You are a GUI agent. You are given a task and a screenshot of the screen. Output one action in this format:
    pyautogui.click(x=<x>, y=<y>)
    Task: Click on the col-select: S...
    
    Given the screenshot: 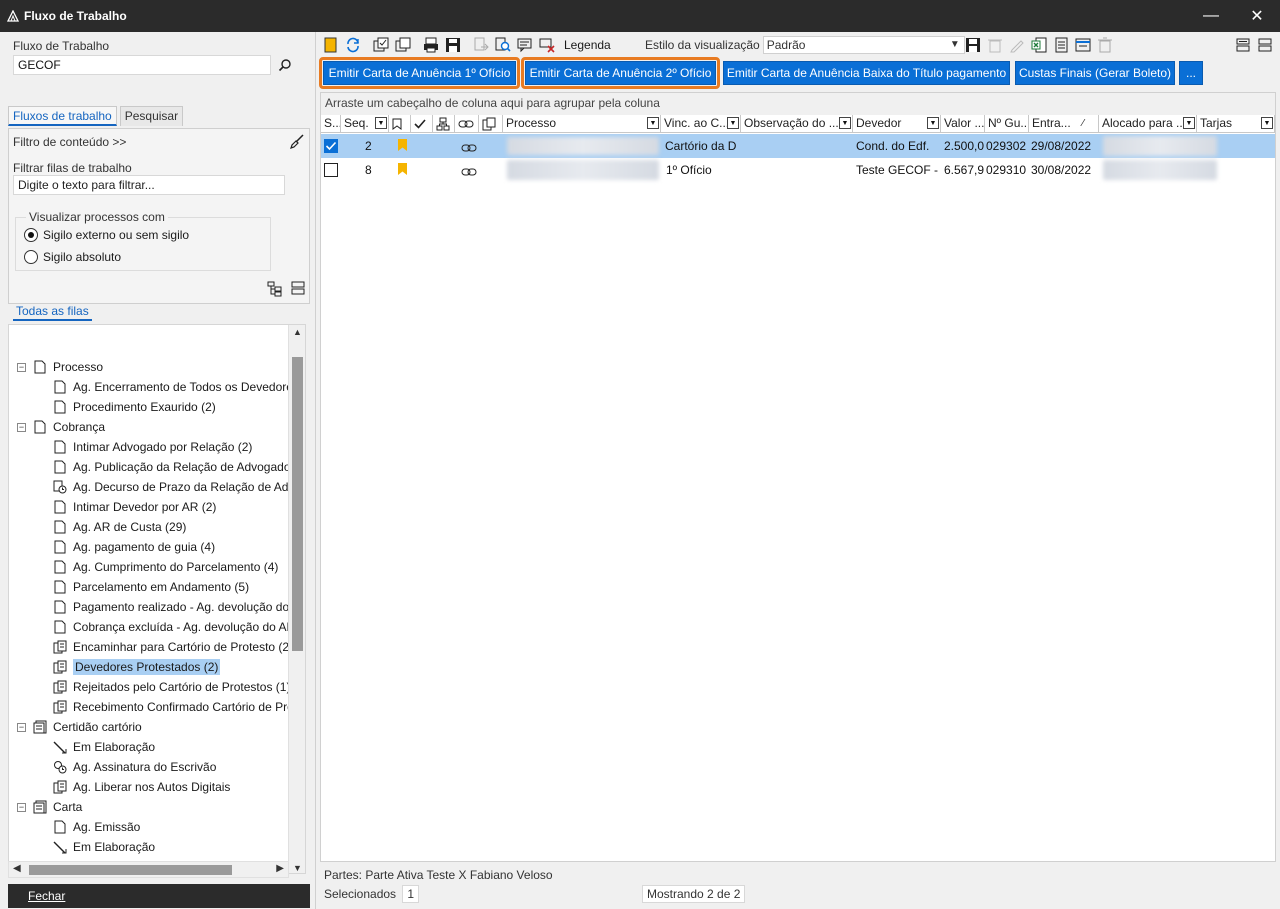 What is the action you would take?
    pyautogui.click(x=331, y=124)
    